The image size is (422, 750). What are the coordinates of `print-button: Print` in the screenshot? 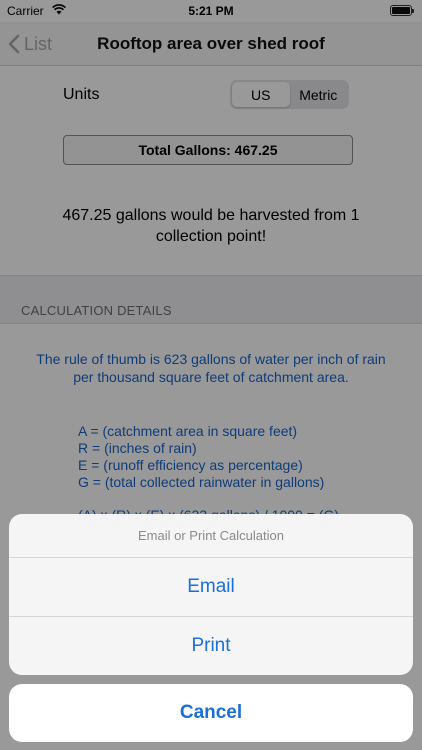 It's located at (211, 645).